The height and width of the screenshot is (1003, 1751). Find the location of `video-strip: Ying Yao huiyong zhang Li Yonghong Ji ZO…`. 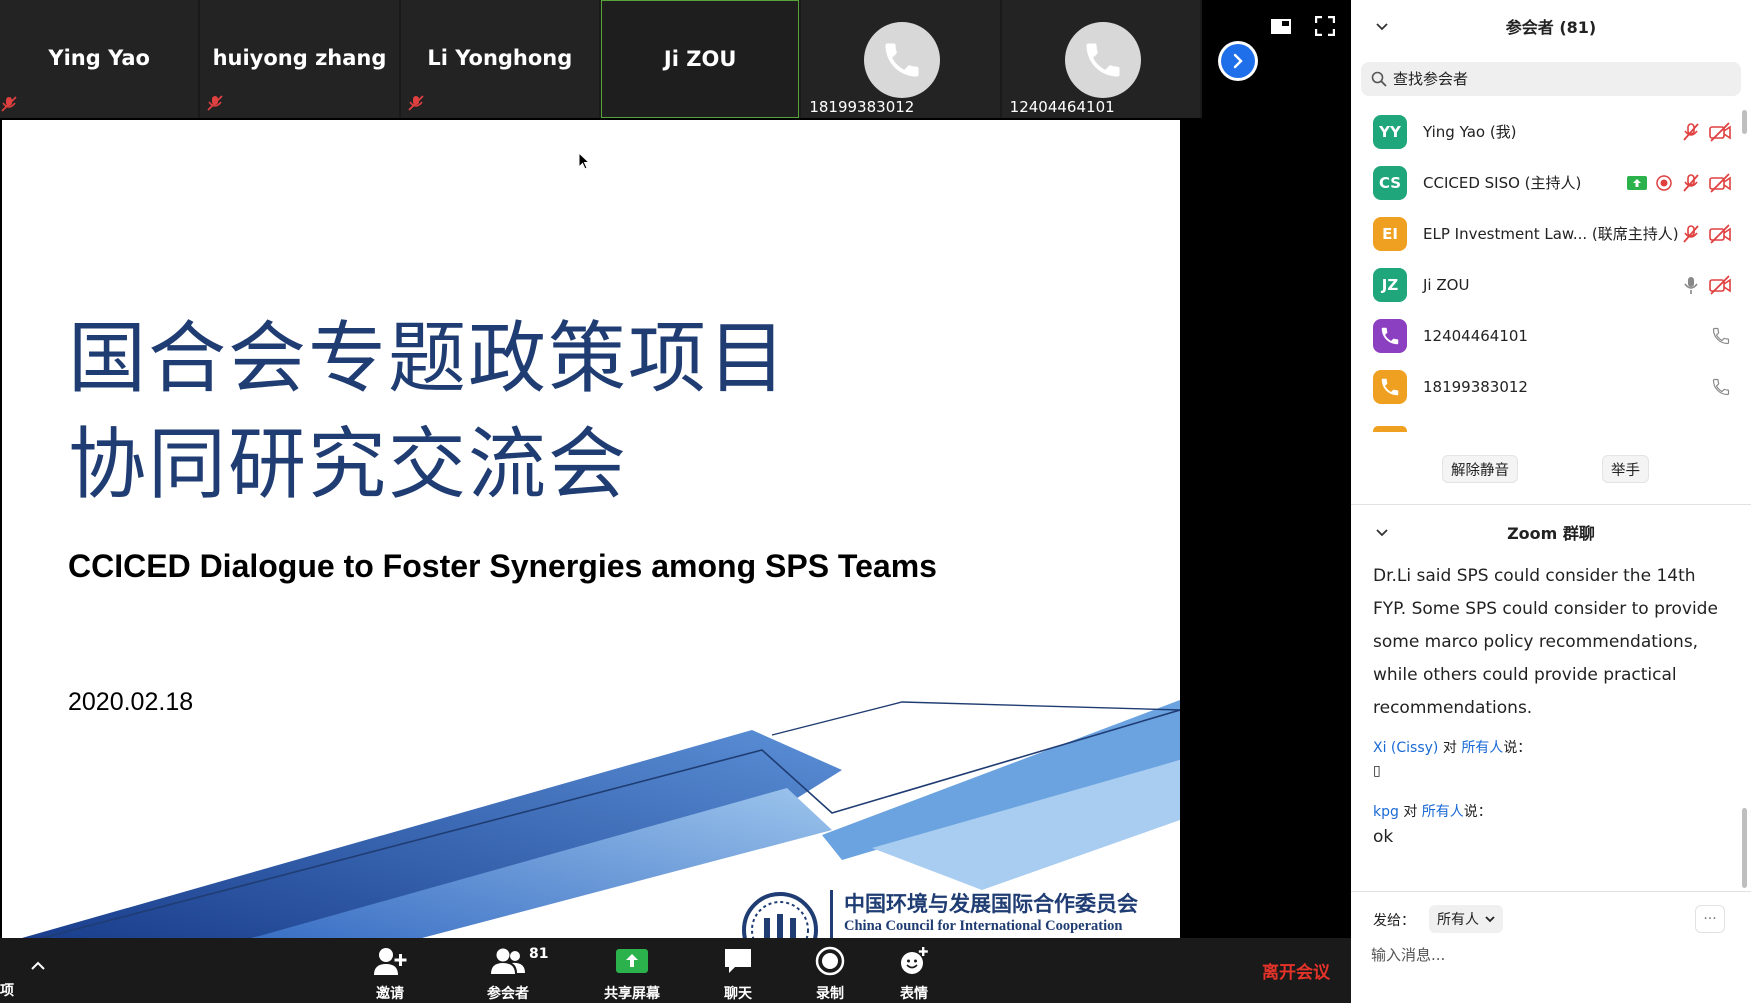

video-strip: Ying Yao huiyong zhang Li Yonghong Ji ZO… is located at coordinates (601, 59).